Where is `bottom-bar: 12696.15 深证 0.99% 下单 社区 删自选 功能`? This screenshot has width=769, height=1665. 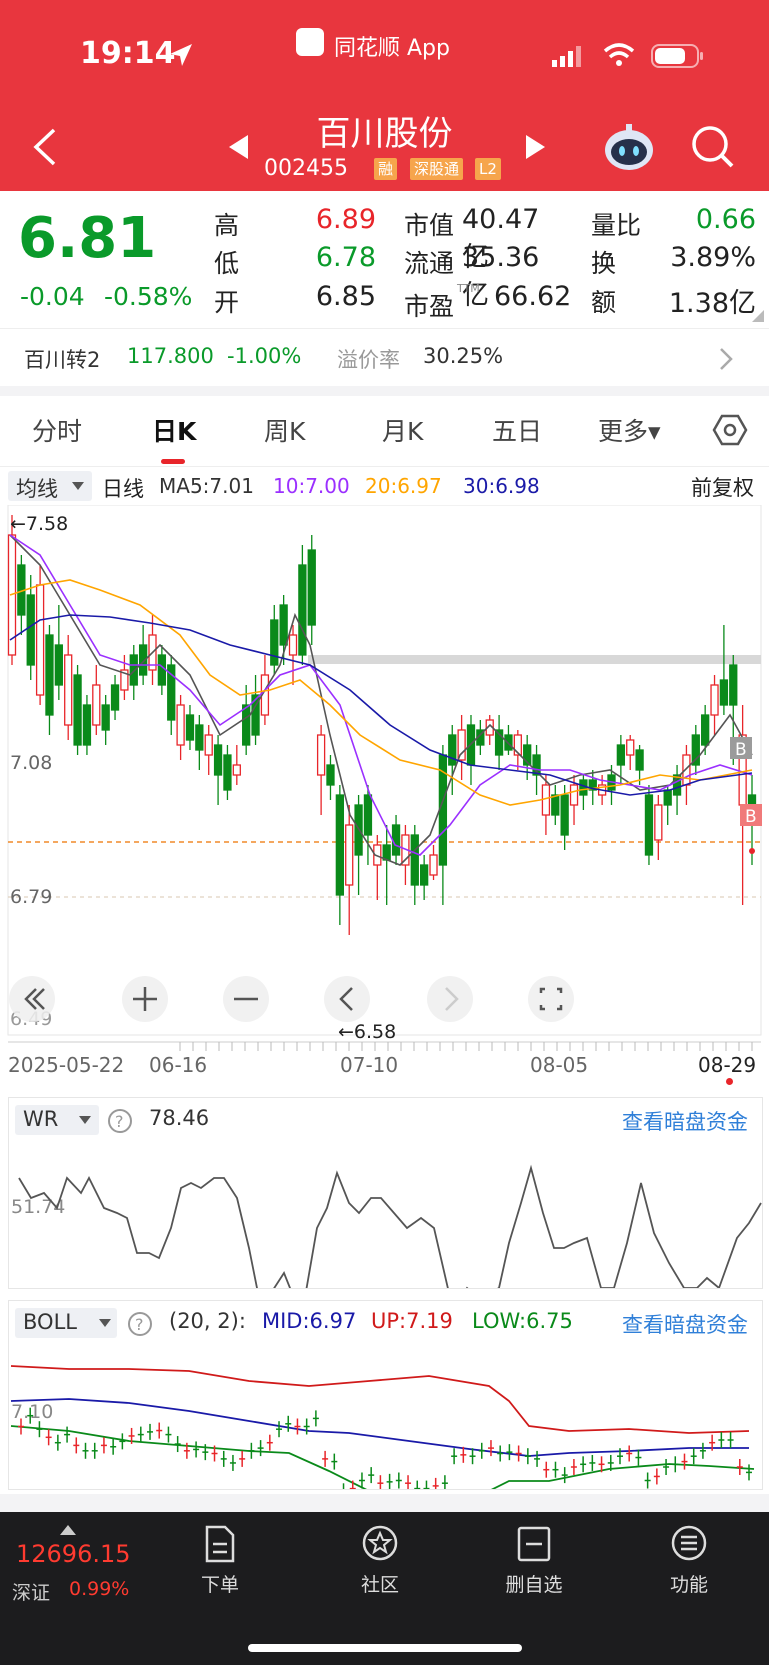 bottom-bar: 12696.15 深证 0.99% 下单 社区 删自选 功能 is located at coordinates (384, 1588).